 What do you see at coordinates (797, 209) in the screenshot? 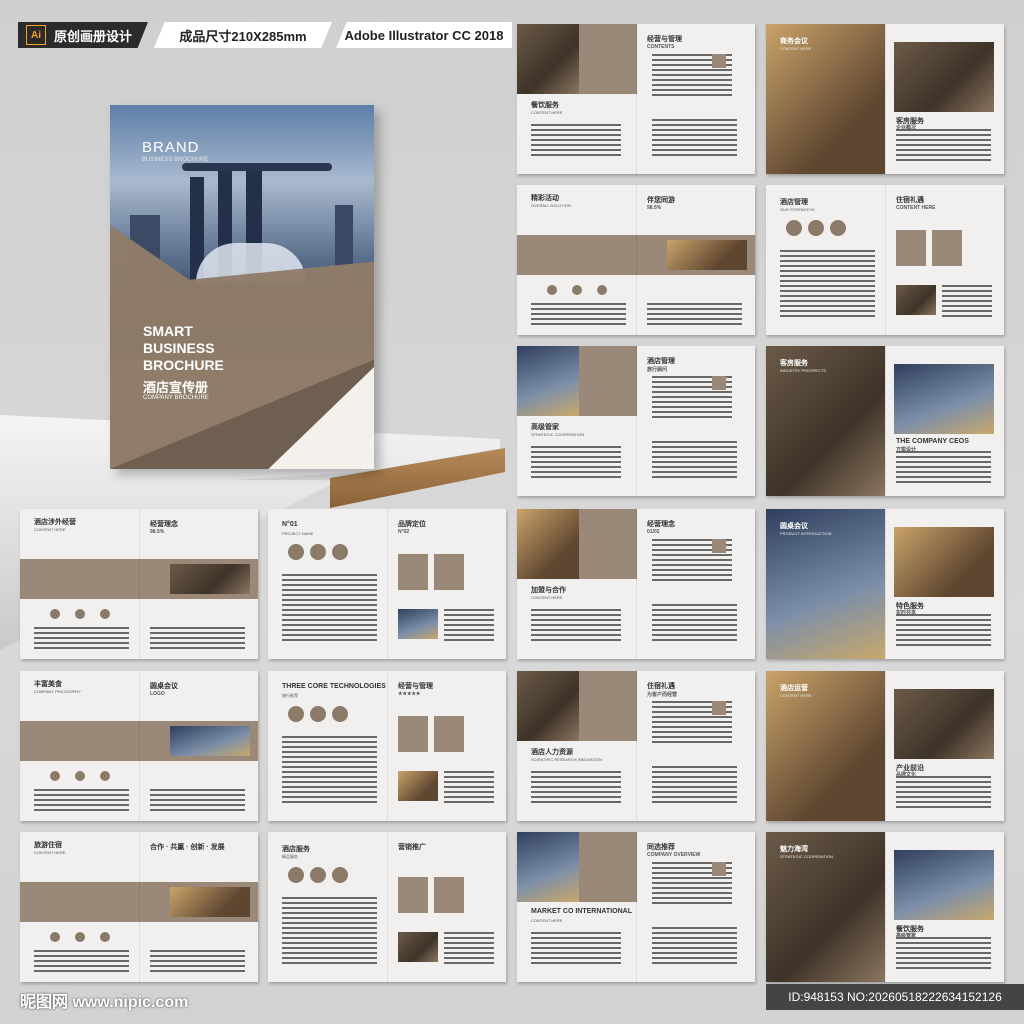
I see `spread-subtitle: OUR STRENGTHS` at bounding box center [797, 209].